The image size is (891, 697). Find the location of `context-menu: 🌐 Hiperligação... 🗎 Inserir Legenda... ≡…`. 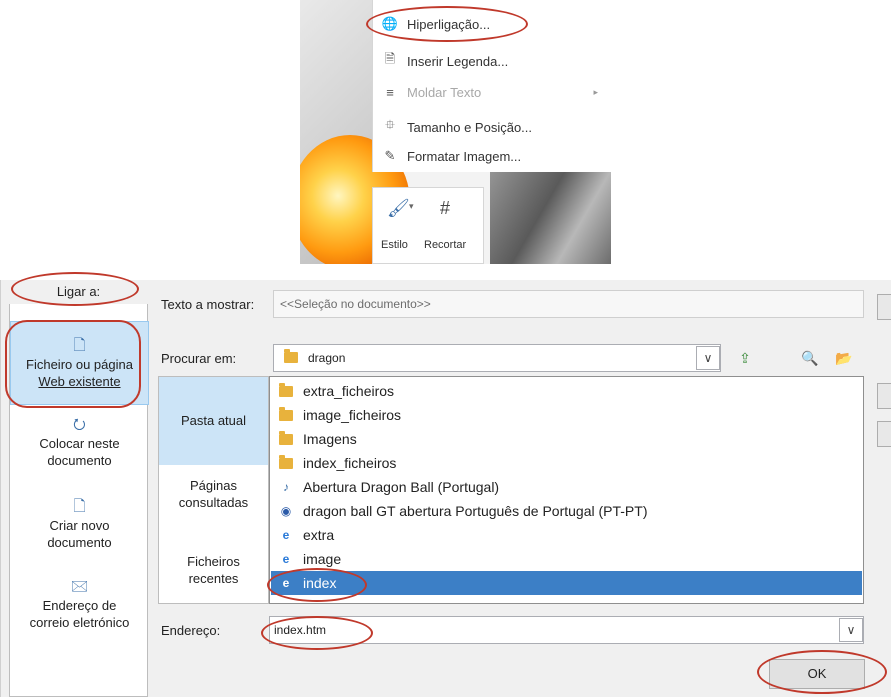

context-menu: 🌐 Hiperligação... 🗎 Inserir Legenda... ≡… is located at coordinates (491, 86).